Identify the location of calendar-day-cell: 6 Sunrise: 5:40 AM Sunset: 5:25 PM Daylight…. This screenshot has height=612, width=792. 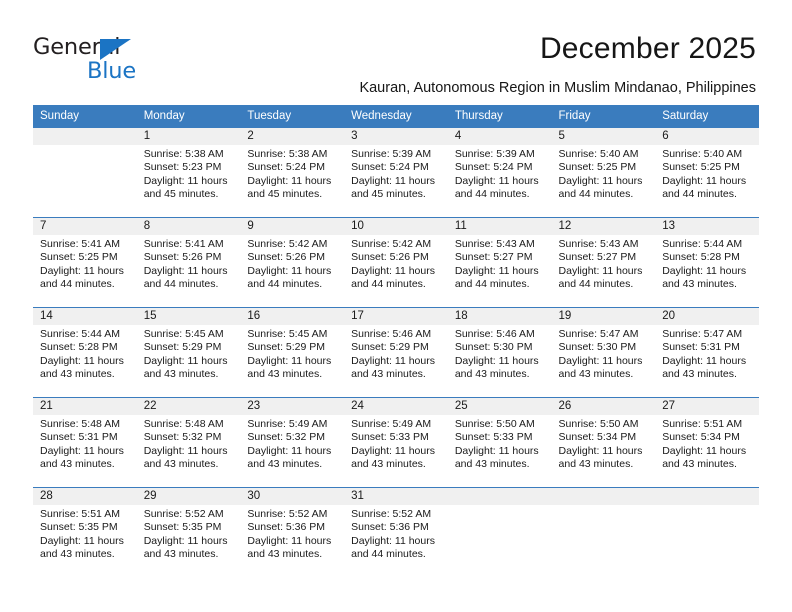
(707, 172).